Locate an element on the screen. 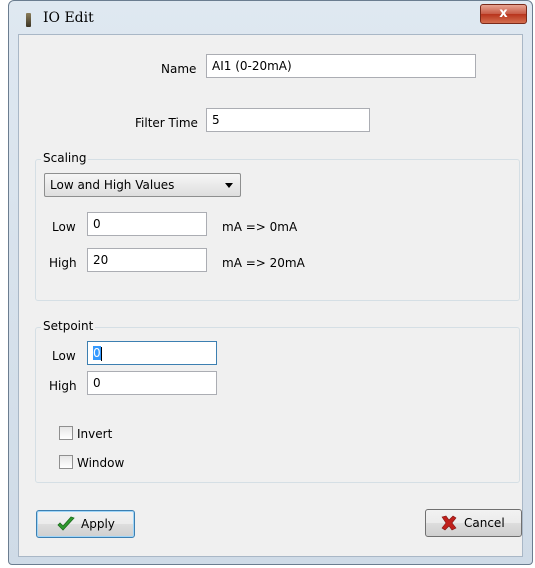 This screenshot has width=535, height=568. cancel-label: Cancel is located at coordinates (484, 523).